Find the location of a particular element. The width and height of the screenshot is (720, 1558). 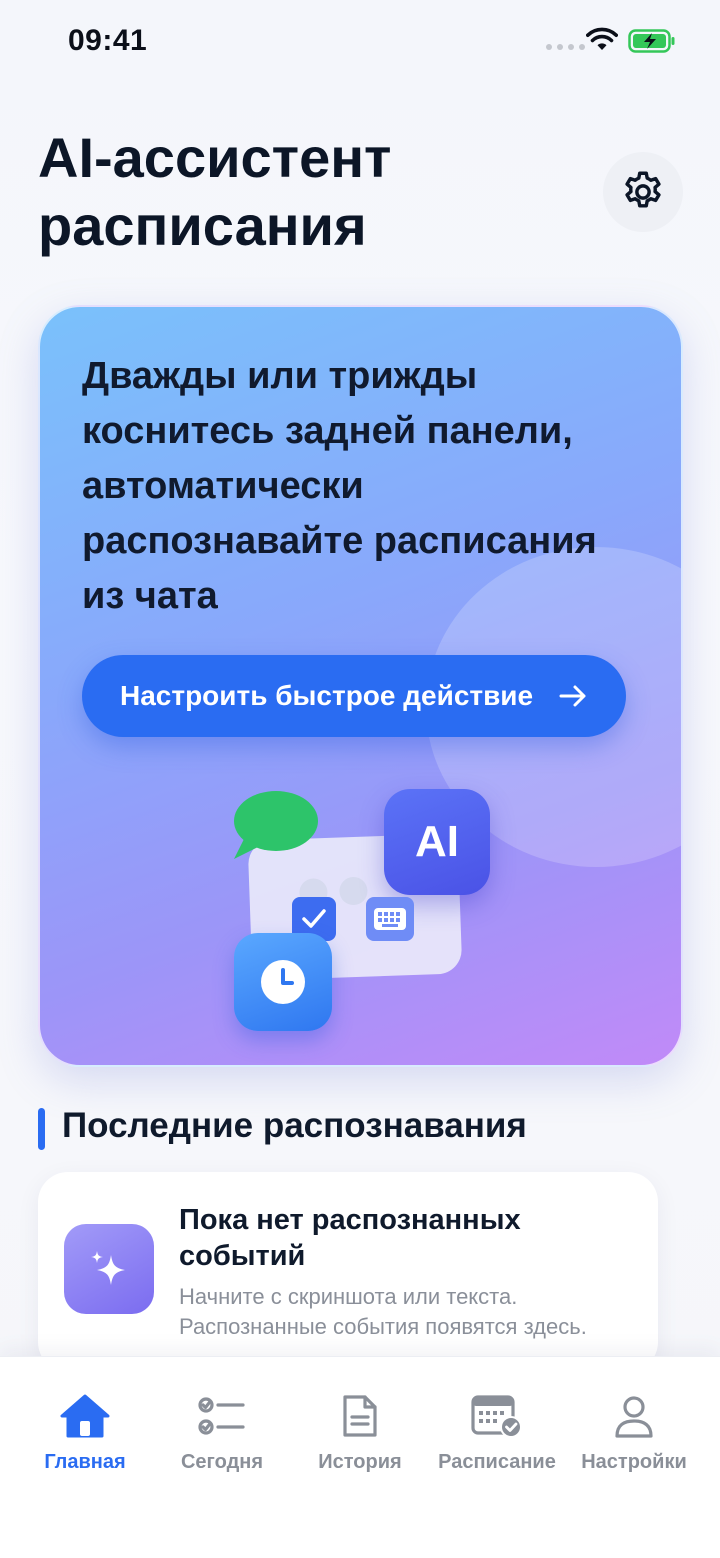

calendar-check-icon is located at coordinates (496, 1416).